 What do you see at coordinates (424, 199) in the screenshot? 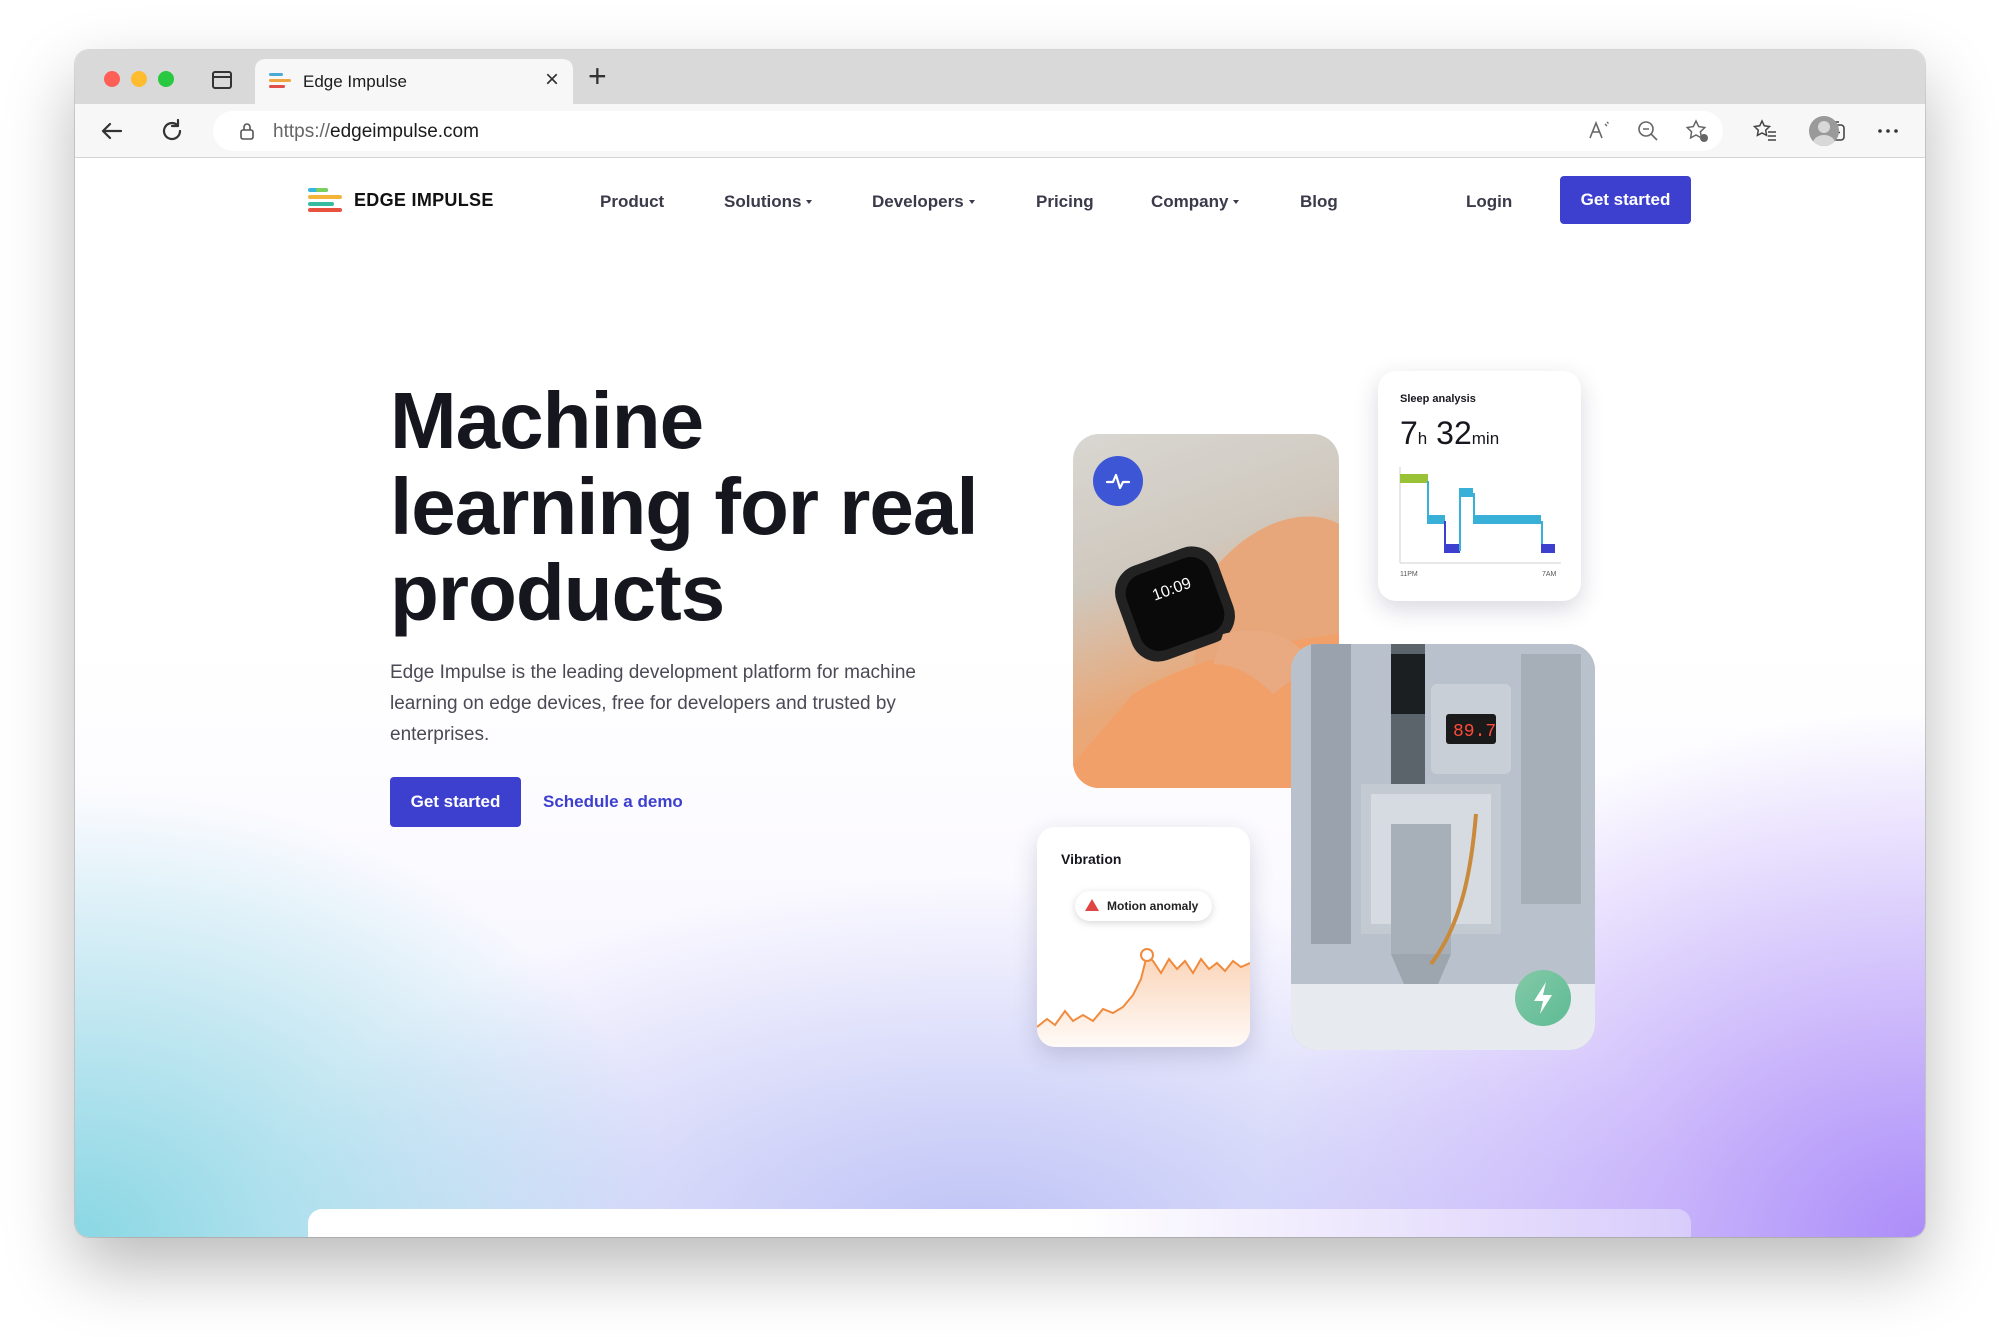
I see `logo-text: EDGE IMPULSE` at bounding box center [424, 199].